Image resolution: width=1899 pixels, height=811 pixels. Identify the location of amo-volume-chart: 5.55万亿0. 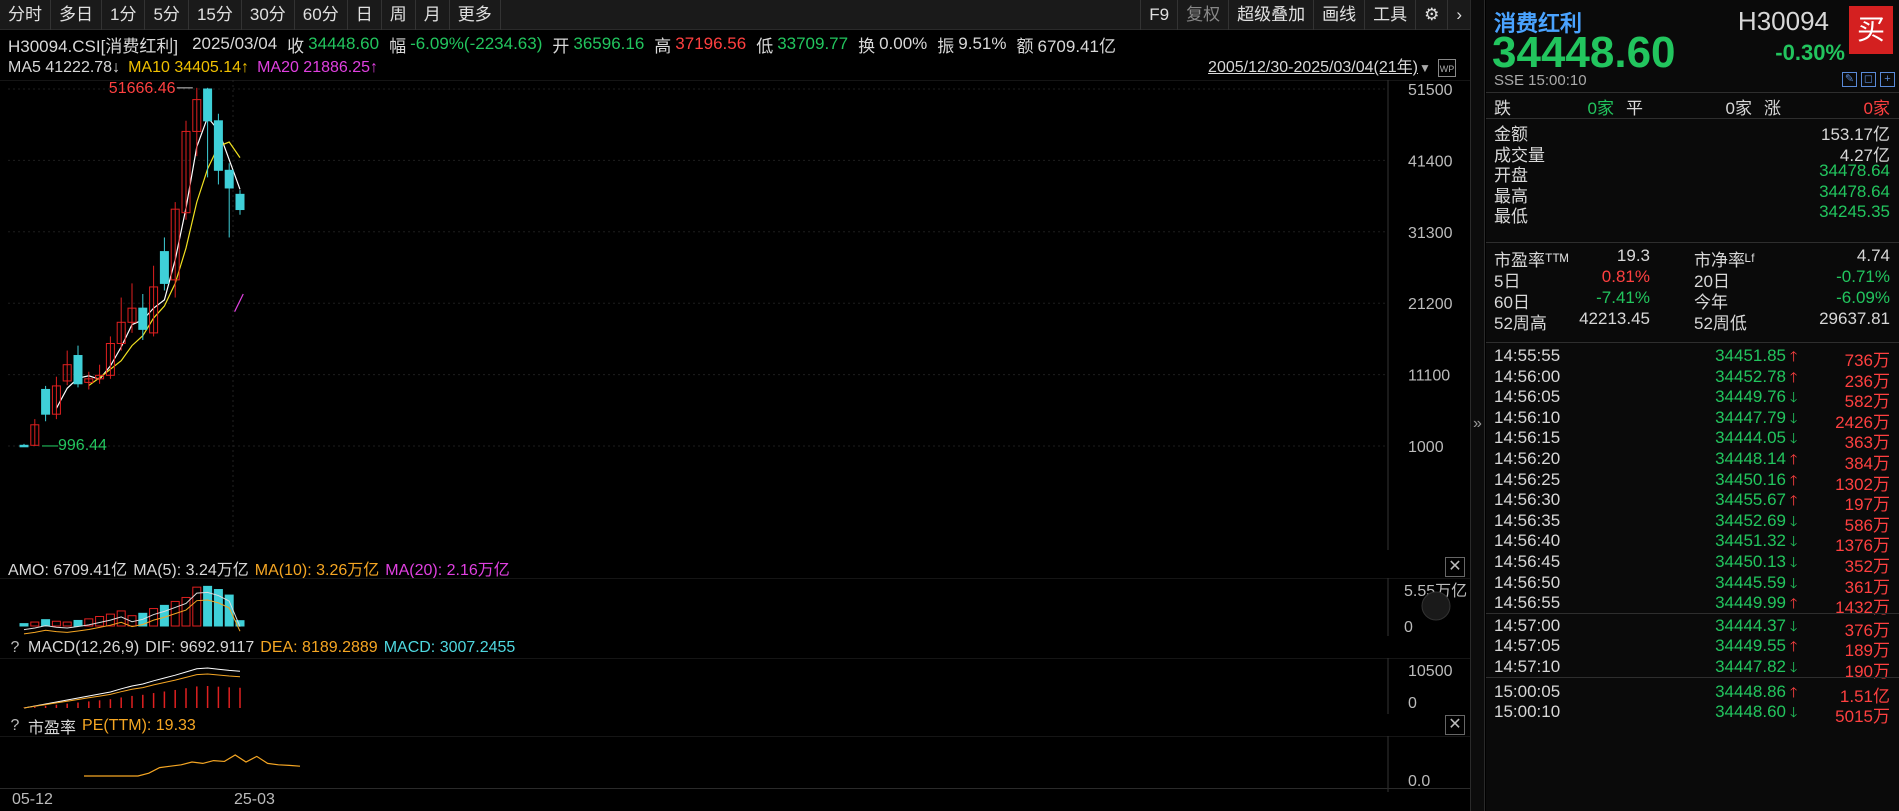
(735, 607).